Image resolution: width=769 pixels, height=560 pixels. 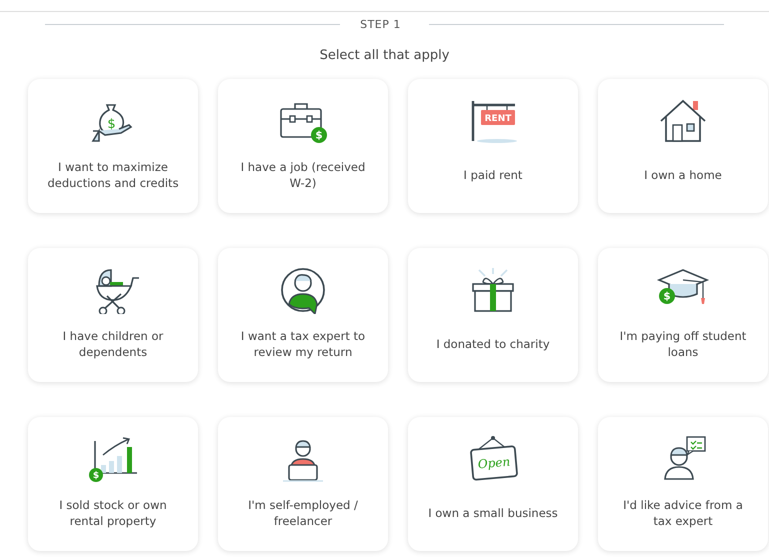 What do you see at coordinates (493, 484) in the screenshot?
I see `option-card: Open I own a small business` at bounding box center [493, 484].